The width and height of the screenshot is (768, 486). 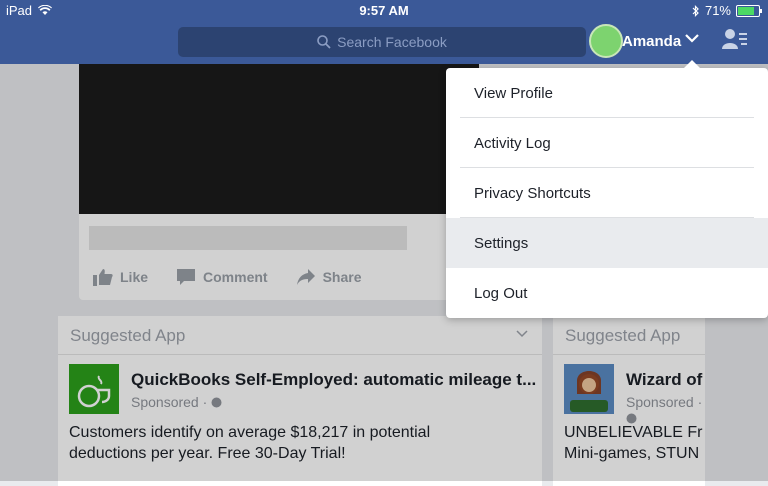 I want to click on top-bar: iPad 9:57 AM 71% Search Facebook Amanda, so click(x=384, y=32).